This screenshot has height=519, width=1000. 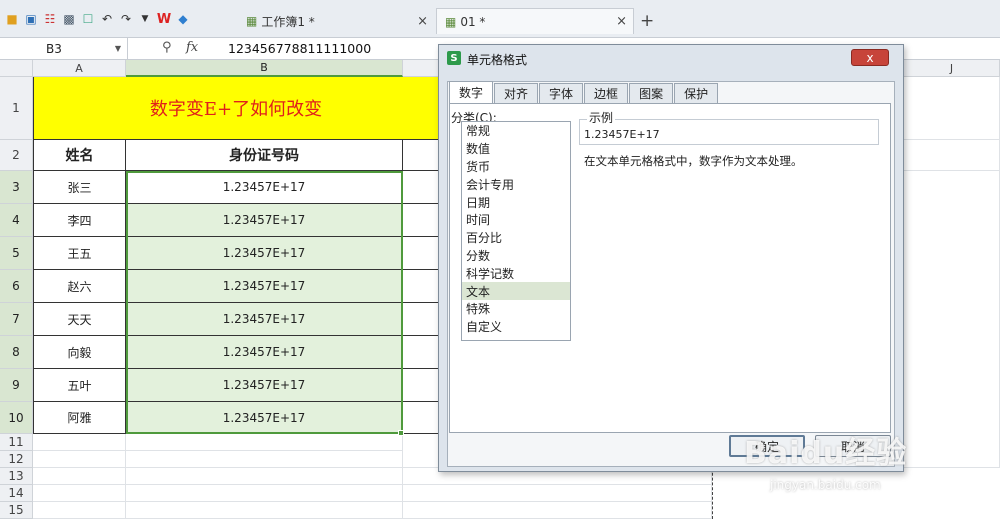 What do you see at coordinates (516, 131) in the screenshot?
I see `category-item: 常规` at bounding box center [516, 131].